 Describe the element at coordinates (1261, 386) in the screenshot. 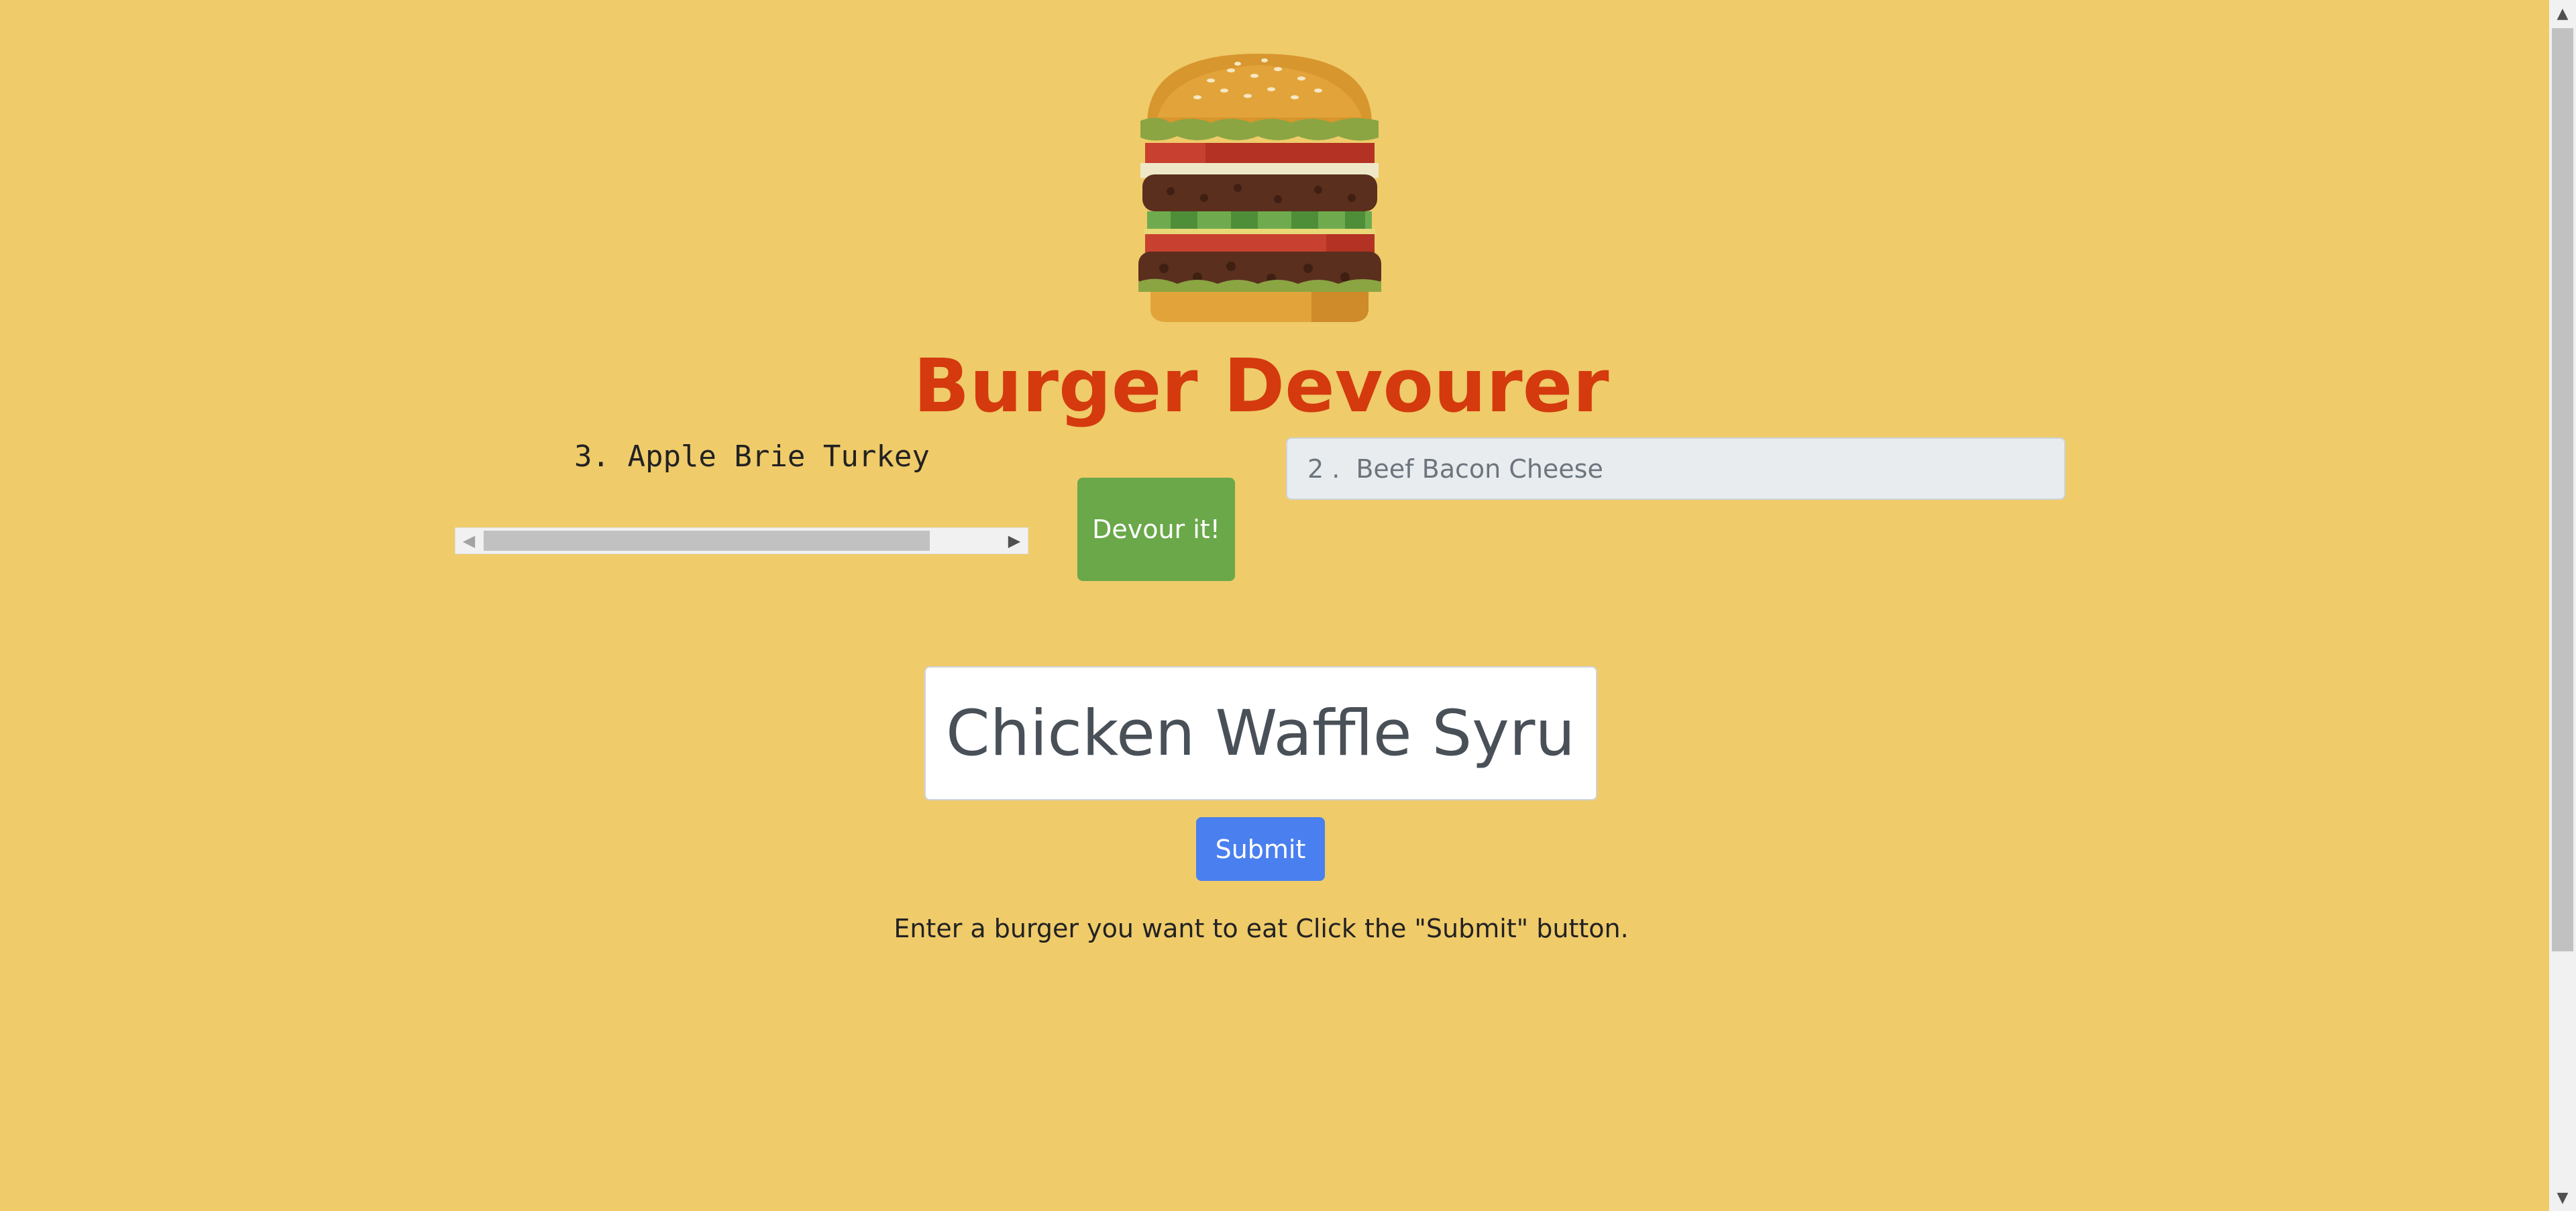

I see `page-title: Burger Devourer` at that location.